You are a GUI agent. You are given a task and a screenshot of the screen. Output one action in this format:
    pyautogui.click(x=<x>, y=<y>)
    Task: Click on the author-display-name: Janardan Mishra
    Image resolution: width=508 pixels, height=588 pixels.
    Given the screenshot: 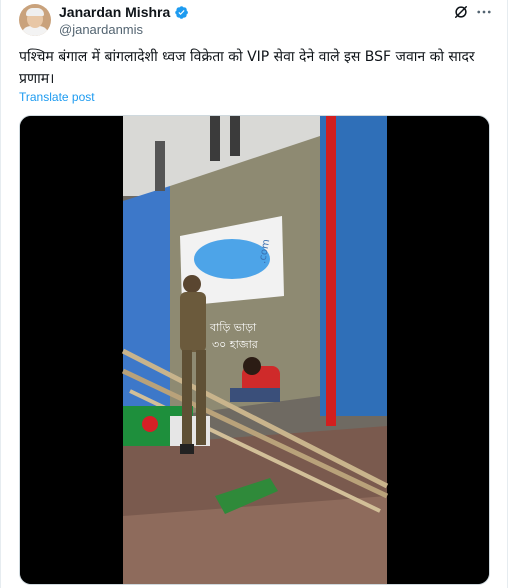 What is the action you would take?
    pyautogui.click(x=114, y=12)
    